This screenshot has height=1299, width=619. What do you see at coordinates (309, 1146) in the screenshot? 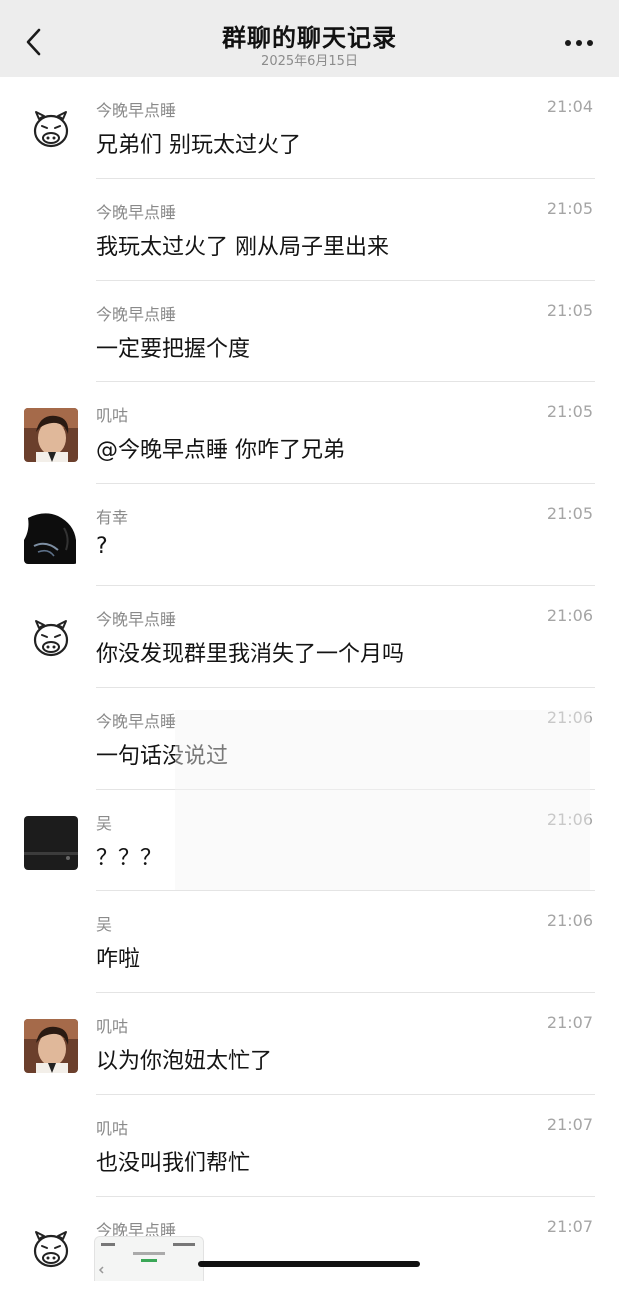
I see `message-row: 叽咕 21:07 也没叫我们帮忙` at bounding box center [309, 1146].